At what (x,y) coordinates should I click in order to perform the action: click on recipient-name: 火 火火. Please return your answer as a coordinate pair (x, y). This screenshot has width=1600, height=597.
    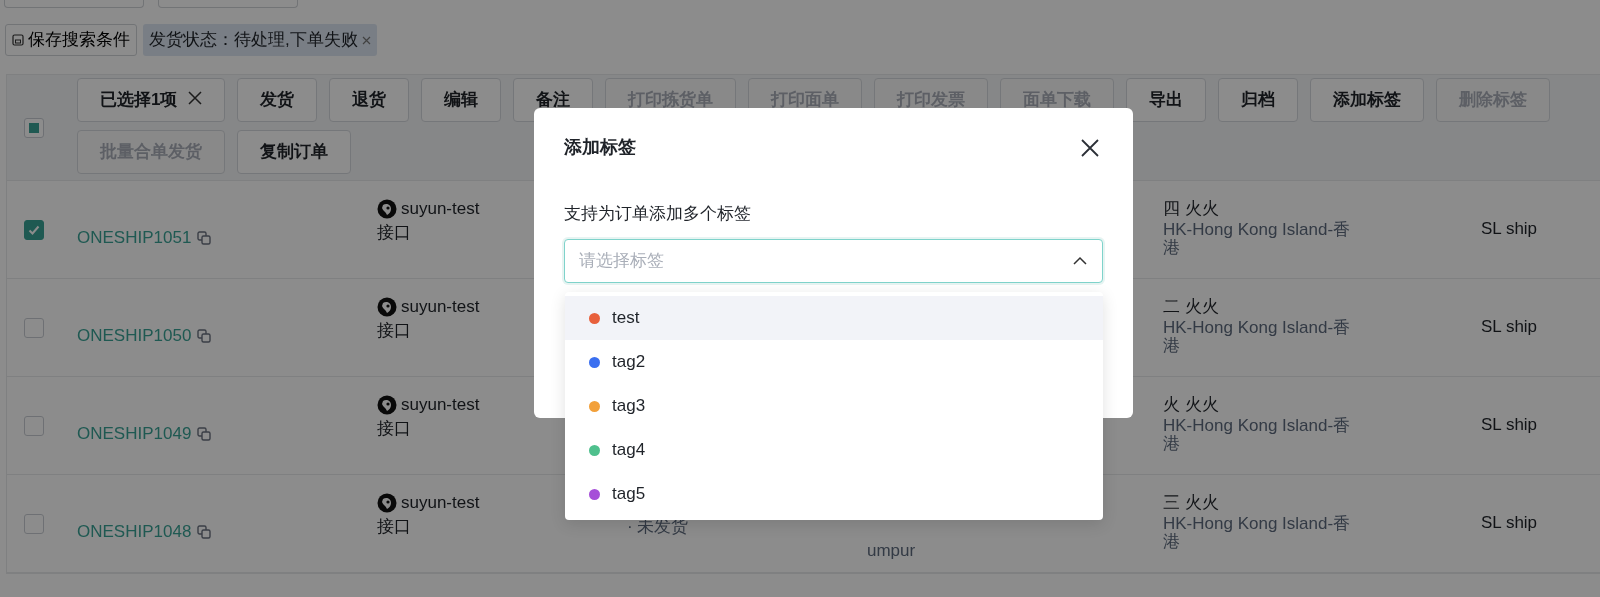
    Looking at the image, I should click on (1191, 405).